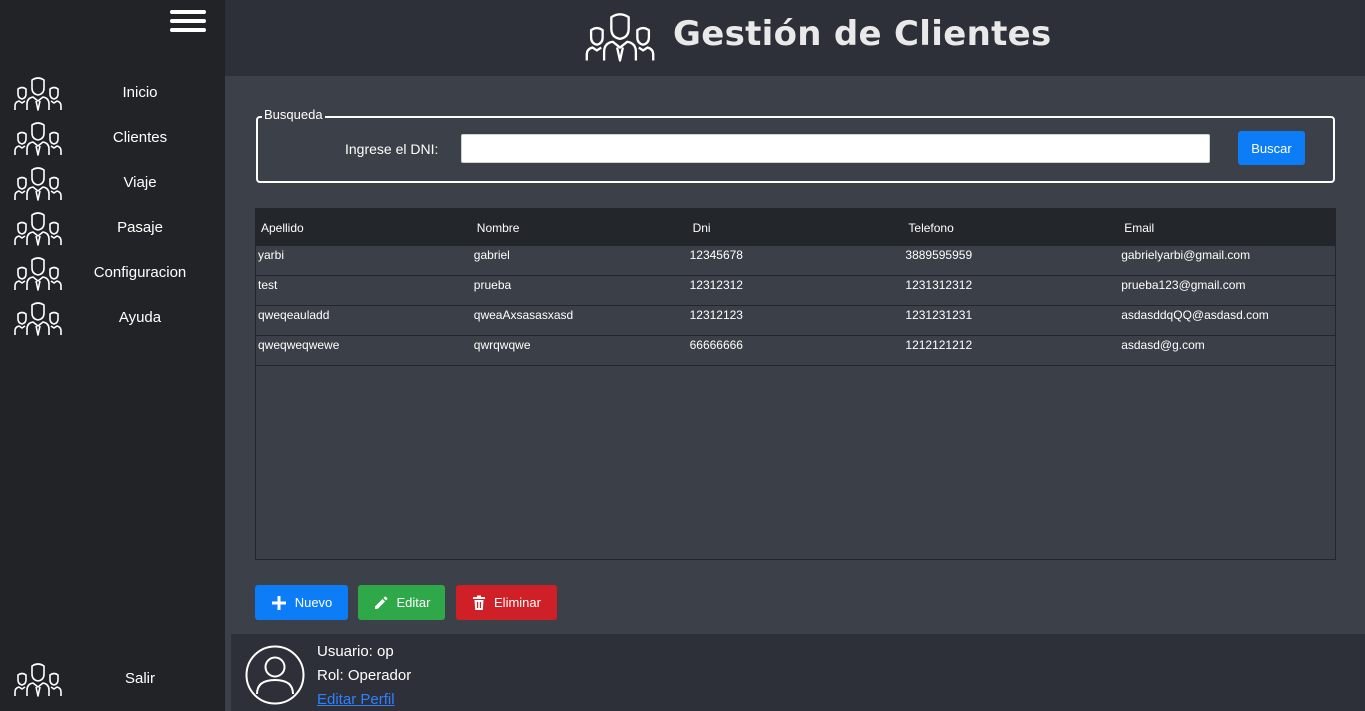 Image resolution: width=1365 pixels, height=711 pixels. Describe the element at coordinates (112, 183) in the screenshot. I see `sidebar-item-viaje: Viaje` at that location.